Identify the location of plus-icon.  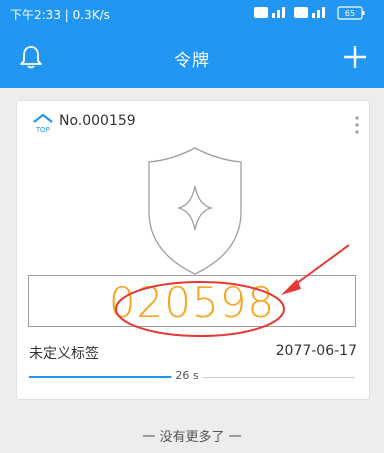
(355, 57).